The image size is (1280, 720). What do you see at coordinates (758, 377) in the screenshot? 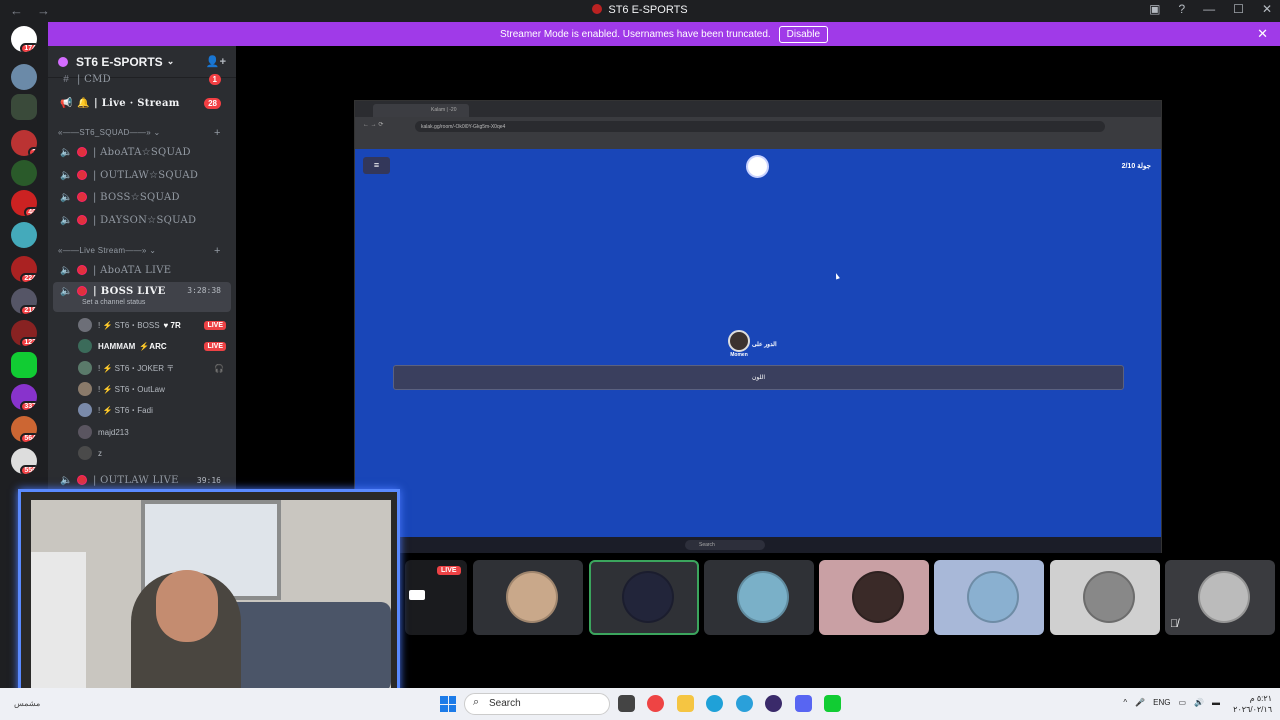
I see `answer-bar: اللون` at bounding box center [758, 377].